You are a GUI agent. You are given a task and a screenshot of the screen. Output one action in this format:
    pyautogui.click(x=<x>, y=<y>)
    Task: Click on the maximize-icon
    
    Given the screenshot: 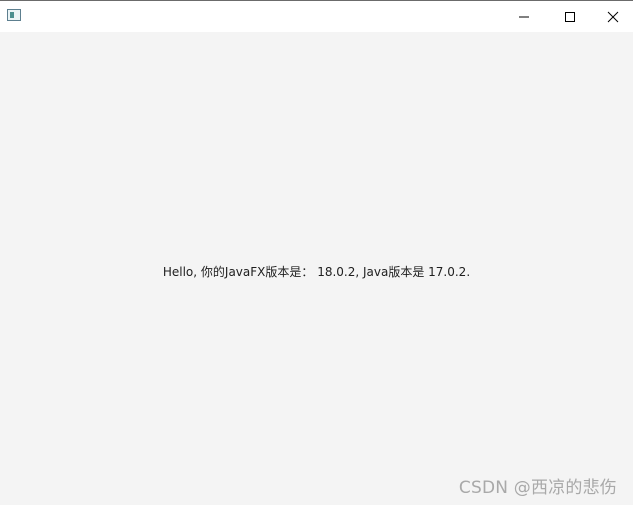 What is the action you would take?
    pyautogui.click(x=570, y=16)
    